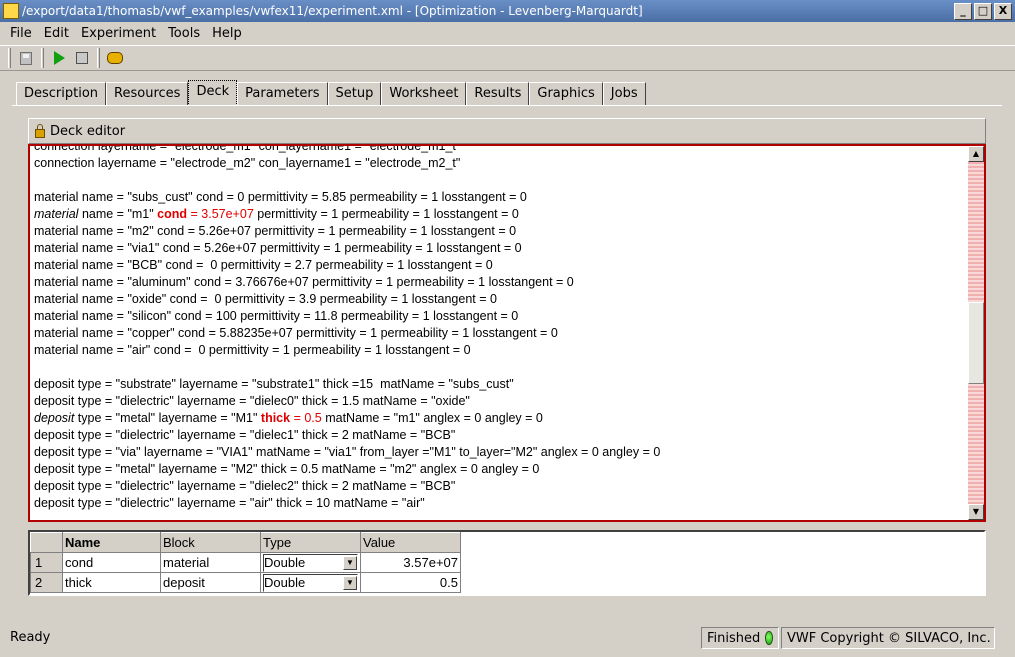 This screenshot has width=1015, height=657. Describe the element at coordinates (507, 33) in the screenshot. I see `menu-bar: File Edit Experiment Tools Help` at that location.